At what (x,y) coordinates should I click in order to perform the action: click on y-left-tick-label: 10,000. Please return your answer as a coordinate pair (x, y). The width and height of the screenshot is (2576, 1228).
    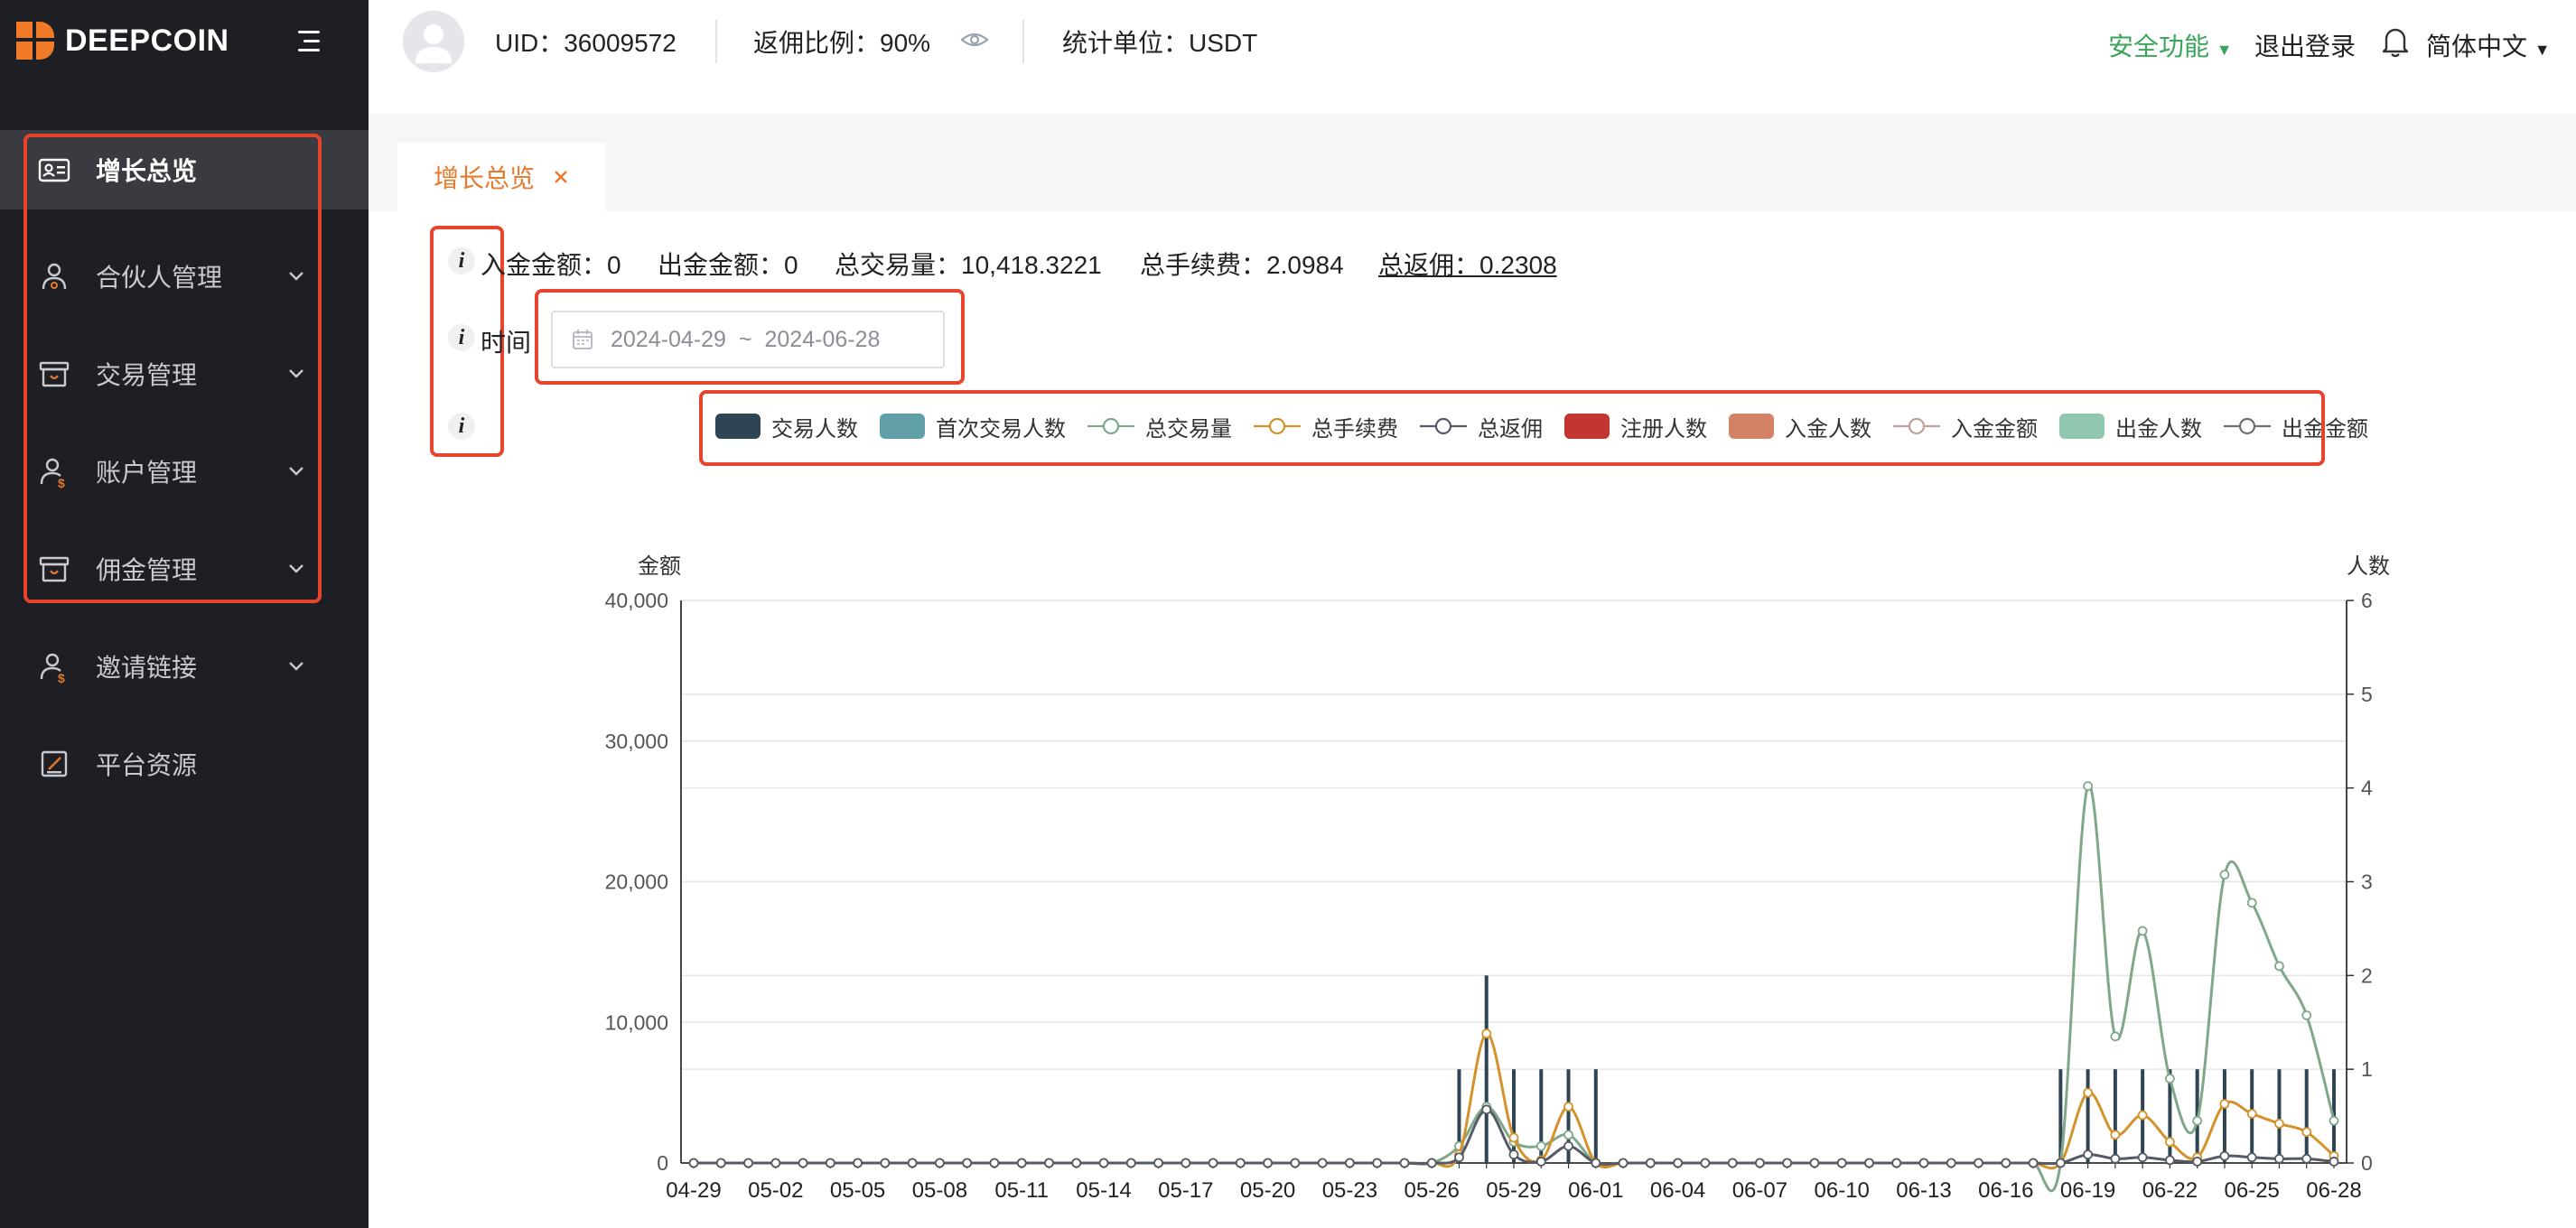
    Looking at the image, I should click on (636, 1022).